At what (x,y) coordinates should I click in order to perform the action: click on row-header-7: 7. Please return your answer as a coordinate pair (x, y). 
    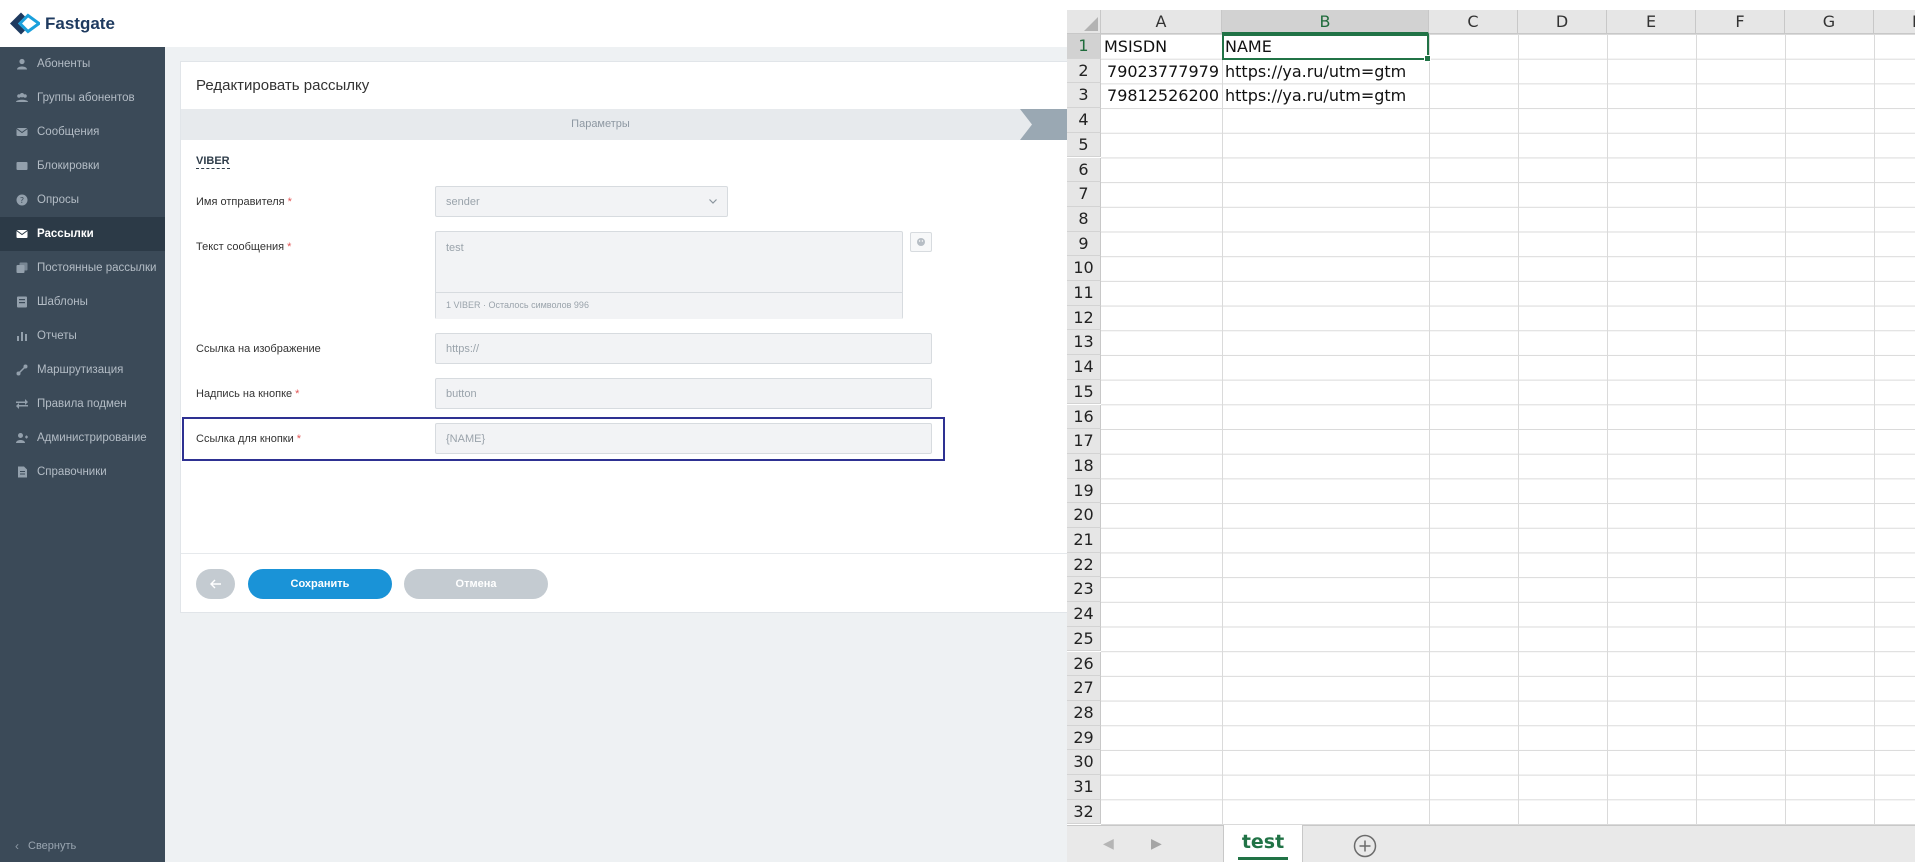
    Looking at the image, I should click on (1084, 194).